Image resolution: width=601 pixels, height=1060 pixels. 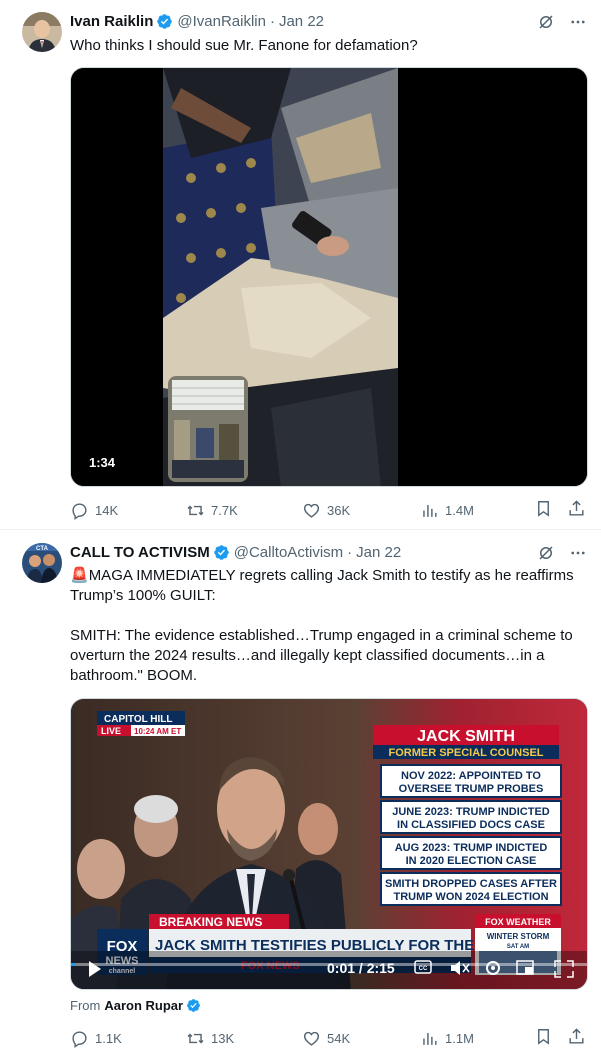 What do you see at coordinates (244, 1038) in the screenshot?
I see `repost-button: 13K` at bounding box center [244, 1038].